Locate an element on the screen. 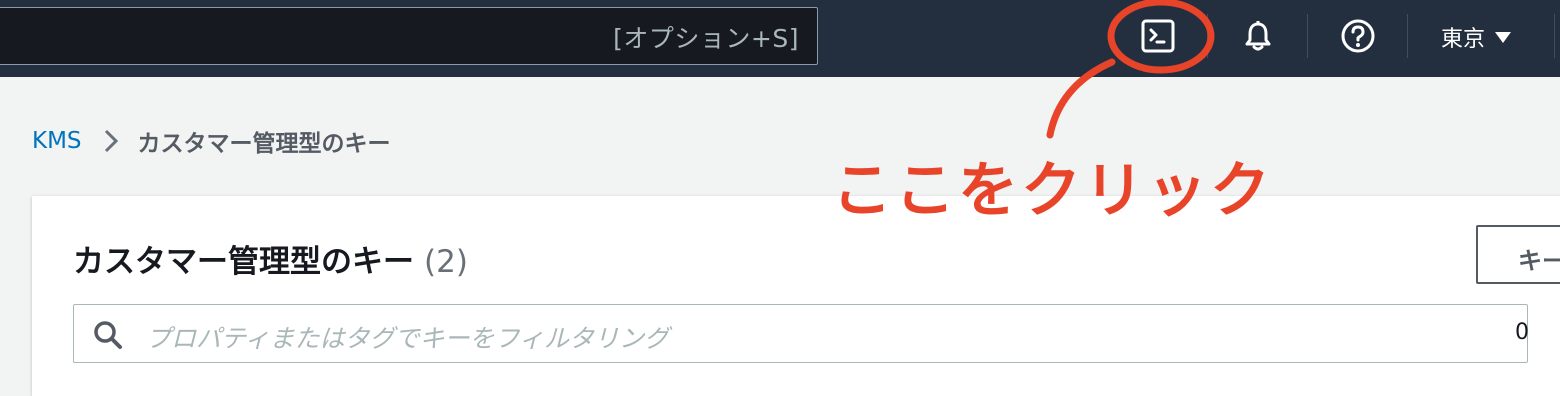 The height and width of the screenshot is (396, 1560). annotation-highlight is located at coordinates (1130, 69).